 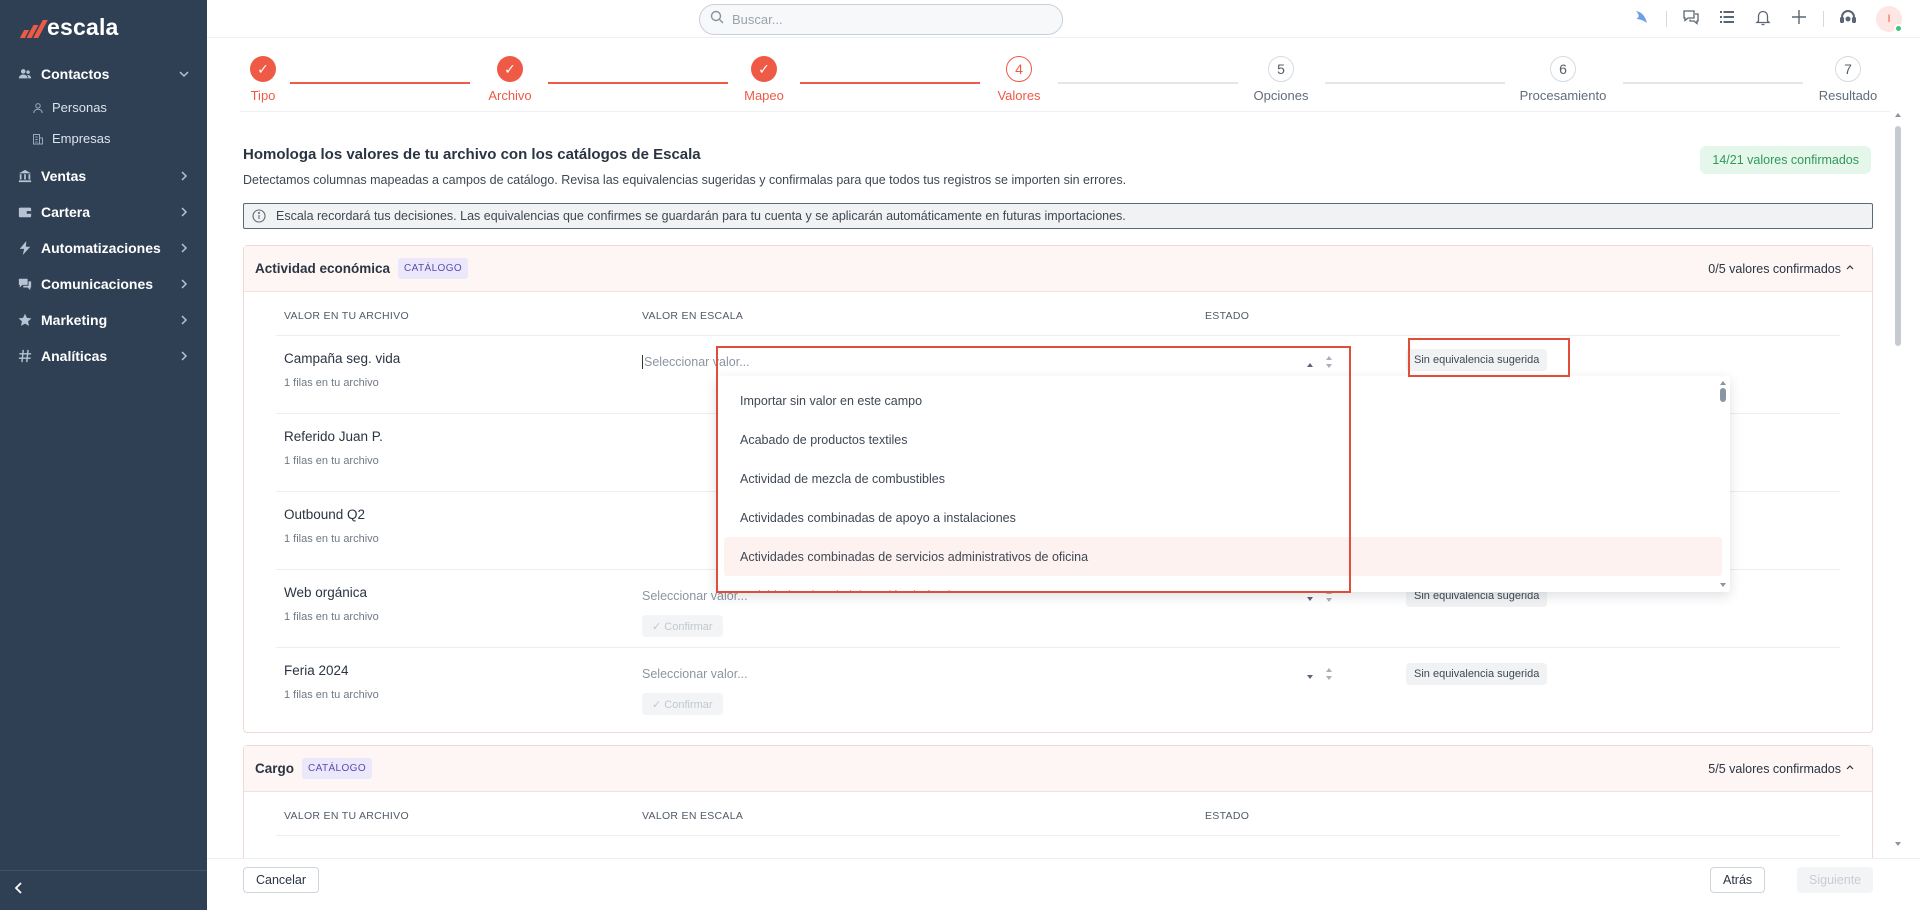 I want to click on chat-bubbles-icon, so click(x=1691, y=19).